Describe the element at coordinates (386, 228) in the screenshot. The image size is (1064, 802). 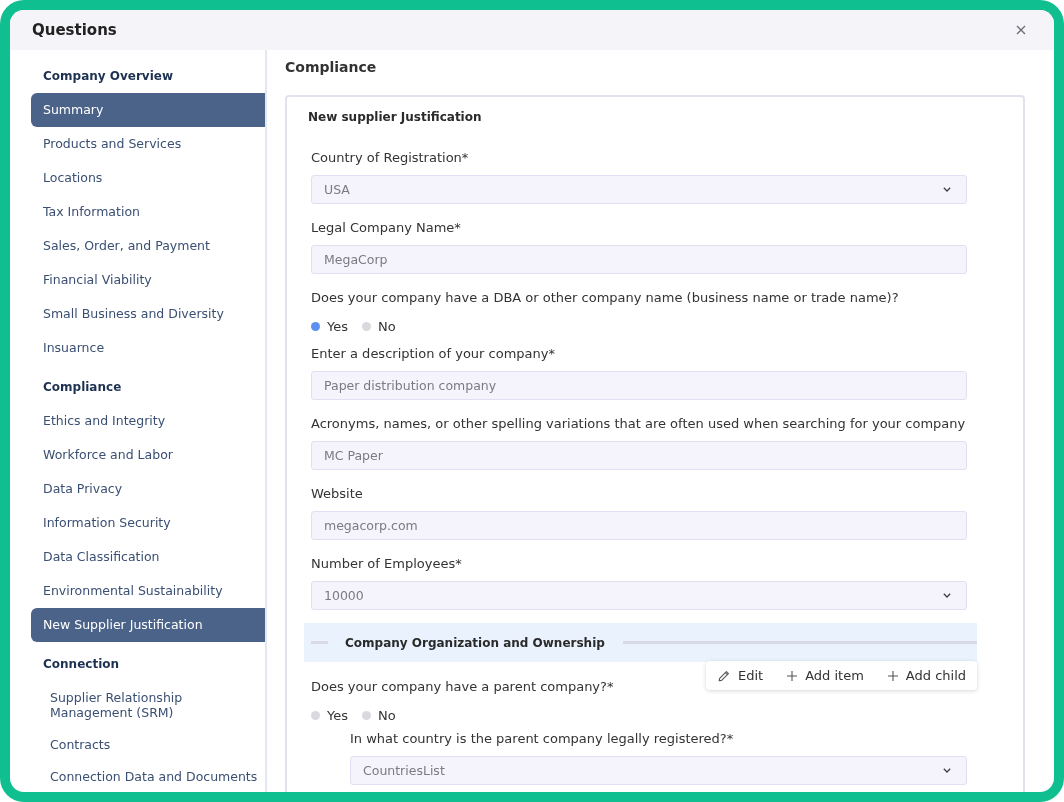
I see `field-label: Legal Company Name*` at that location.